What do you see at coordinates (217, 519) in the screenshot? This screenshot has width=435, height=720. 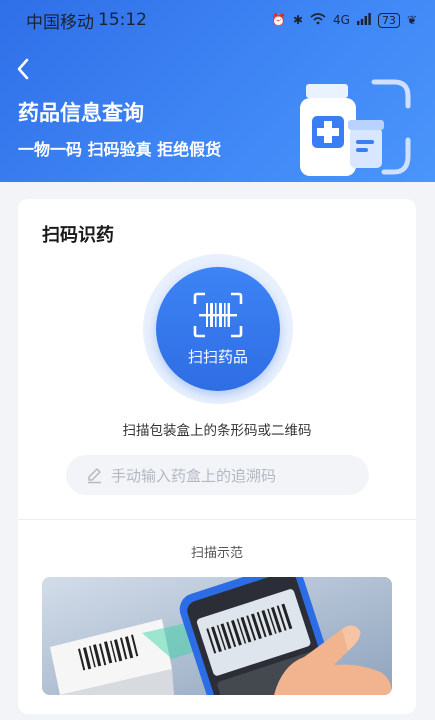 I see `divider` at bounding box center [217, 519].